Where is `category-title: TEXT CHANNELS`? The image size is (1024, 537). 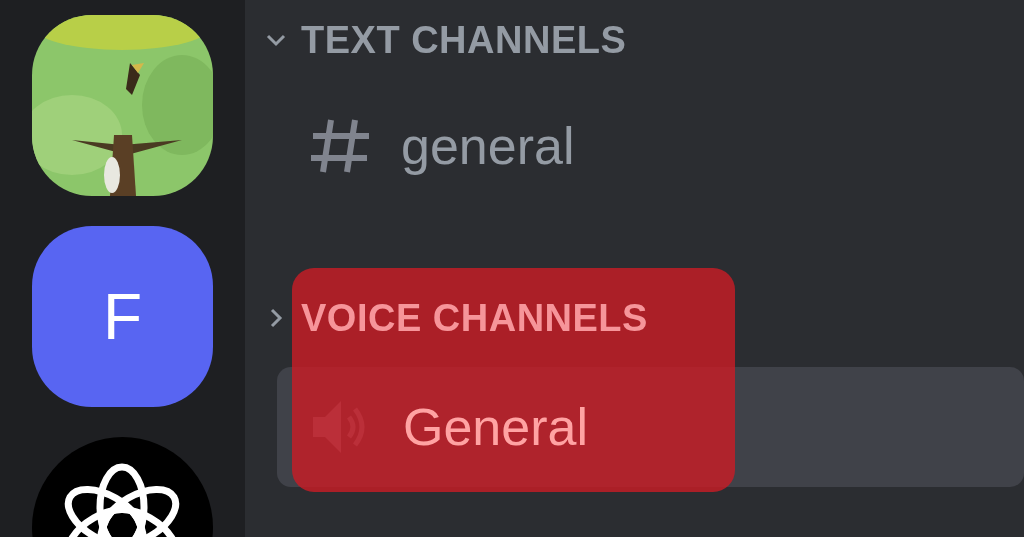
category-title: TEXT CHANNELS is located at coordinates (464, 40).